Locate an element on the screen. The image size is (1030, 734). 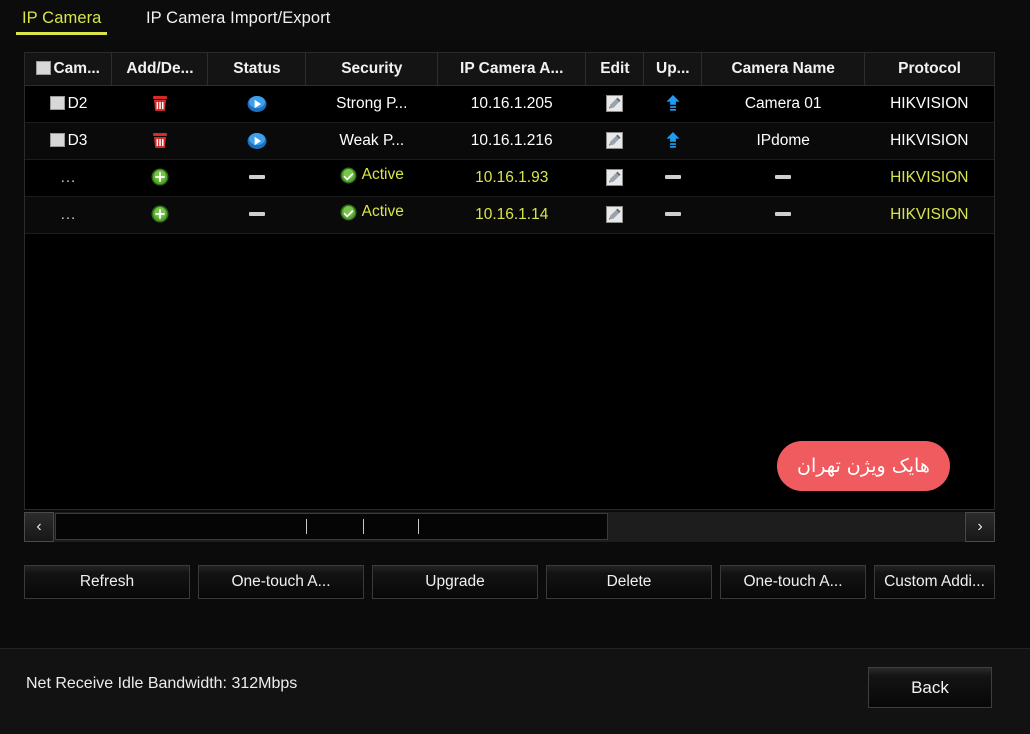
cell-camera-name is located at coordinates (783, 178).